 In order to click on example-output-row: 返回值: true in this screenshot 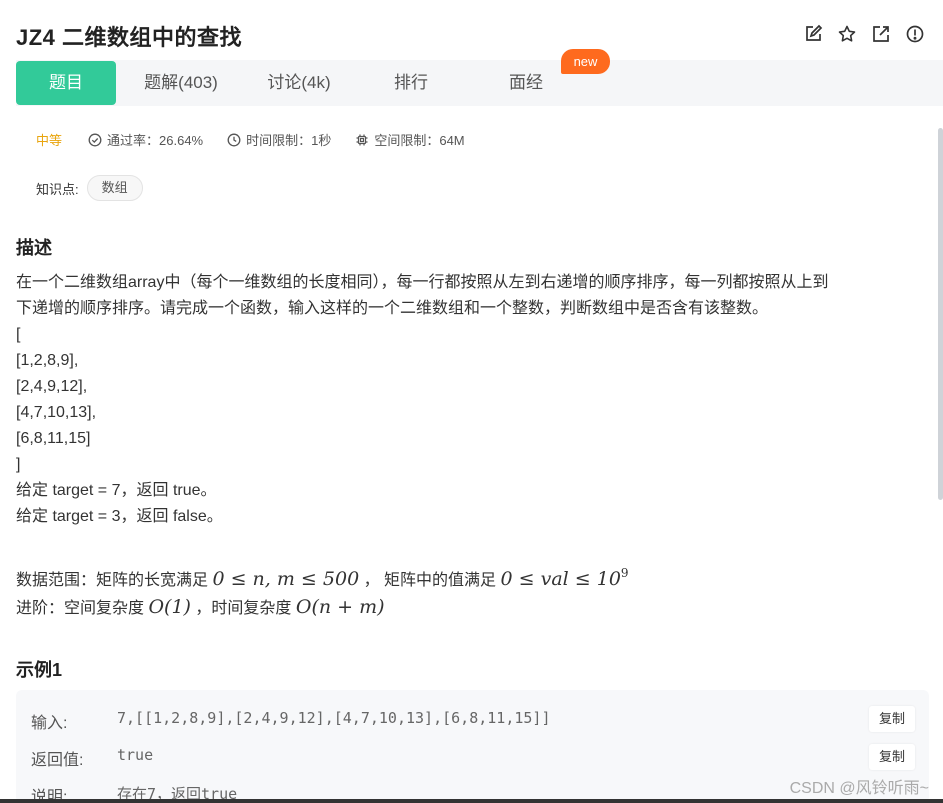, I will do `click(92, 758)`.